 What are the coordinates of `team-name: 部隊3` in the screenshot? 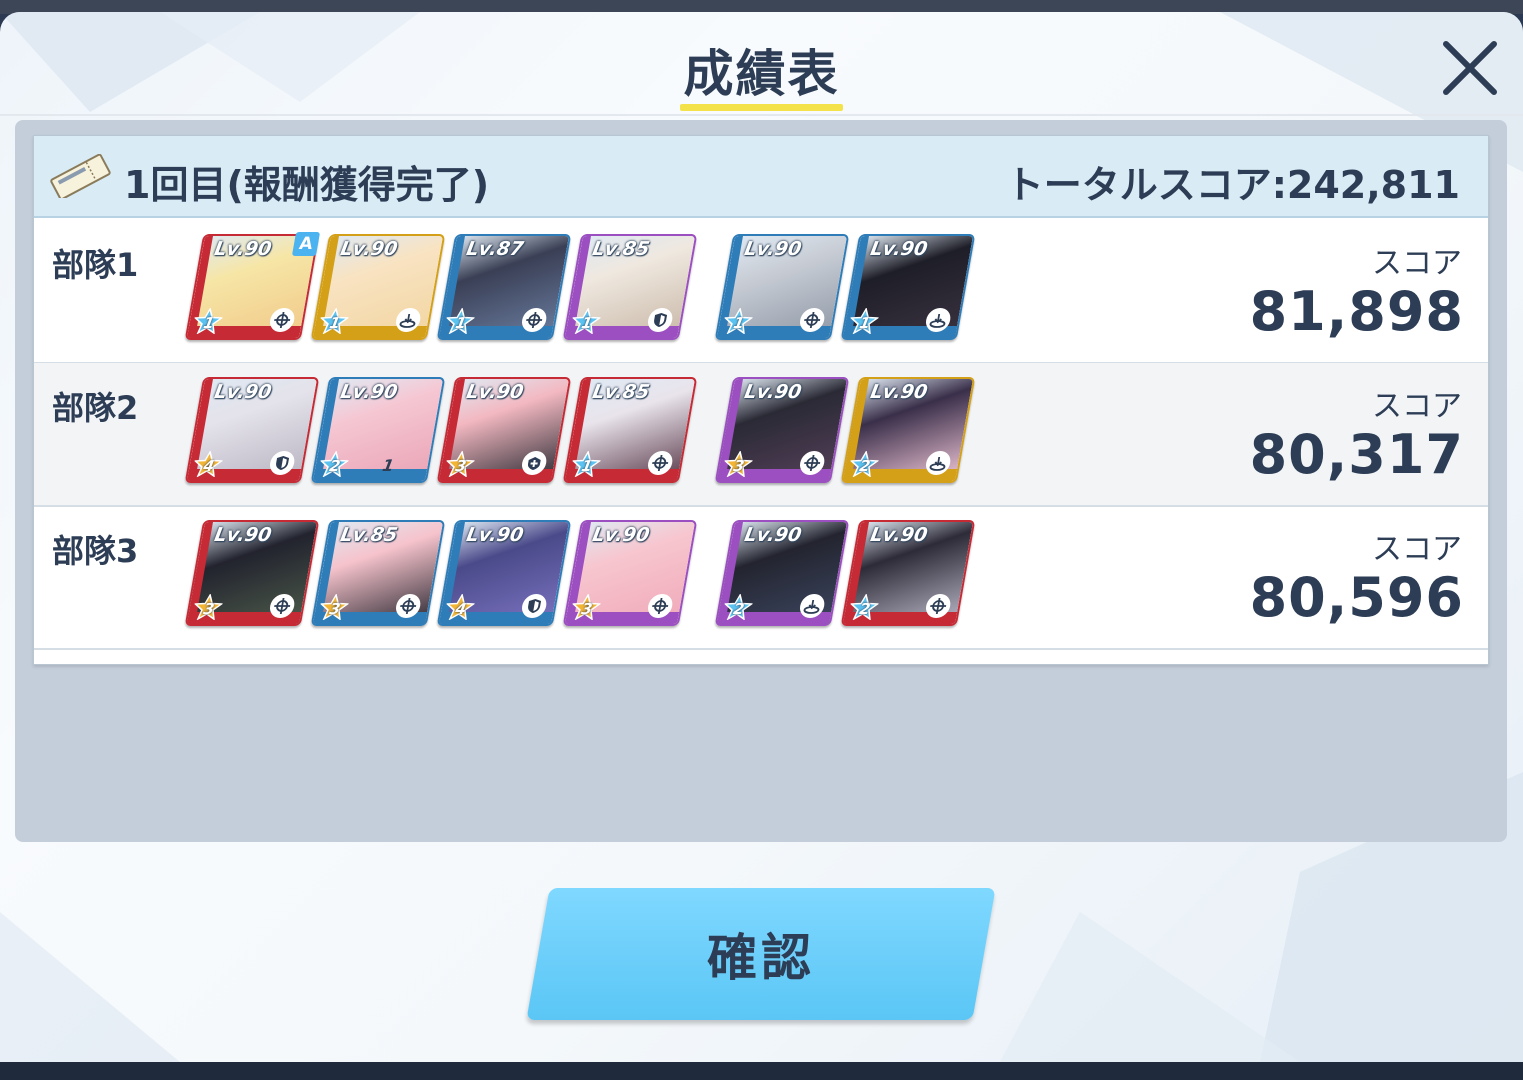 It's located at (95, 551).